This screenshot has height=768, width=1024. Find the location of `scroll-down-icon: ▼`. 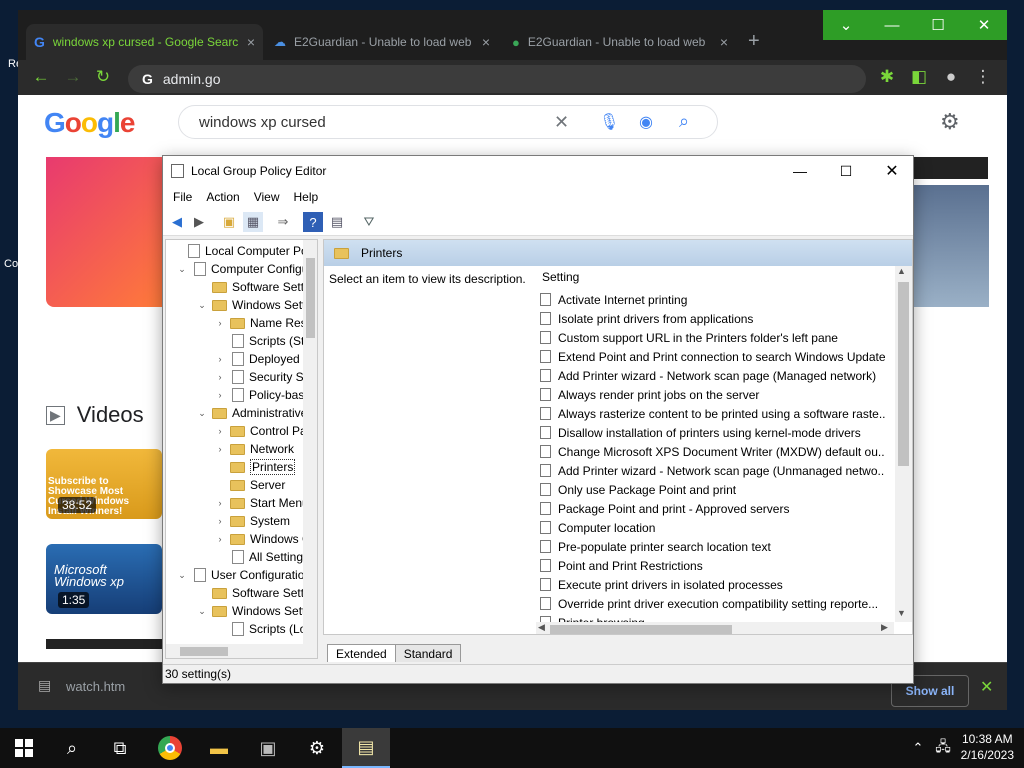

scroll-down-icon: ▼ is located at coordinates (901, 613).